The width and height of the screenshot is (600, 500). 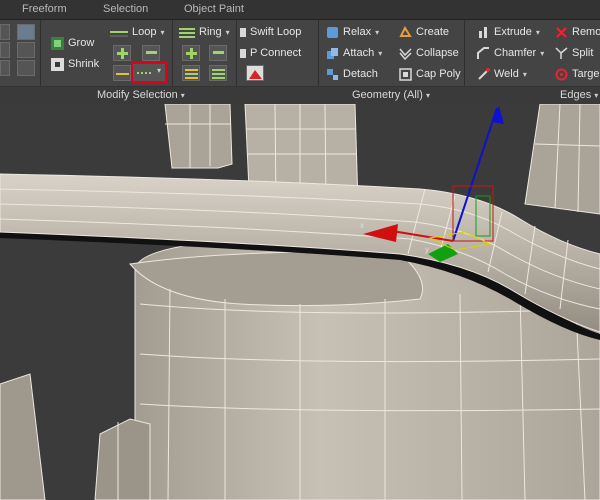 What do you see at coordinates (204, 32) in the screenshot?
I see `ring-button: Ring ▾` at bounding box center [204, 32].